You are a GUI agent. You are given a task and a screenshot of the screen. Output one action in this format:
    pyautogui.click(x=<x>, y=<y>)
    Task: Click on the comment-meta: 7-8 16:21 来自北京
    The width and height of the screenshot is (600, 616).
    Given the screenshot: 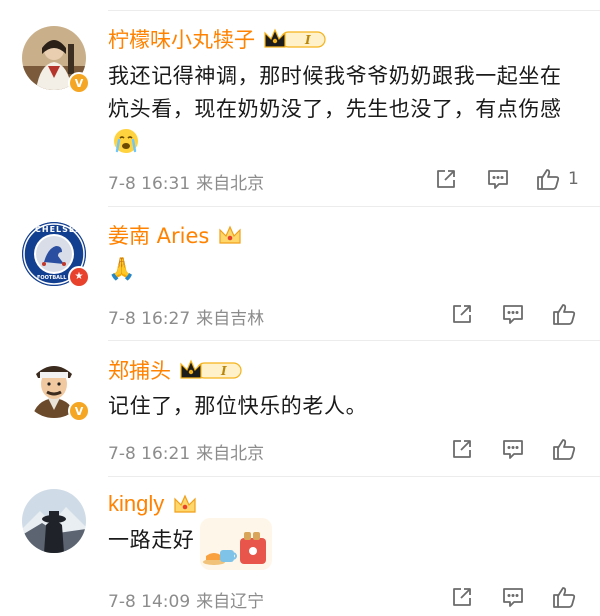 What is the action you would take?
    pyautogui.click(x=186, y=451)
    